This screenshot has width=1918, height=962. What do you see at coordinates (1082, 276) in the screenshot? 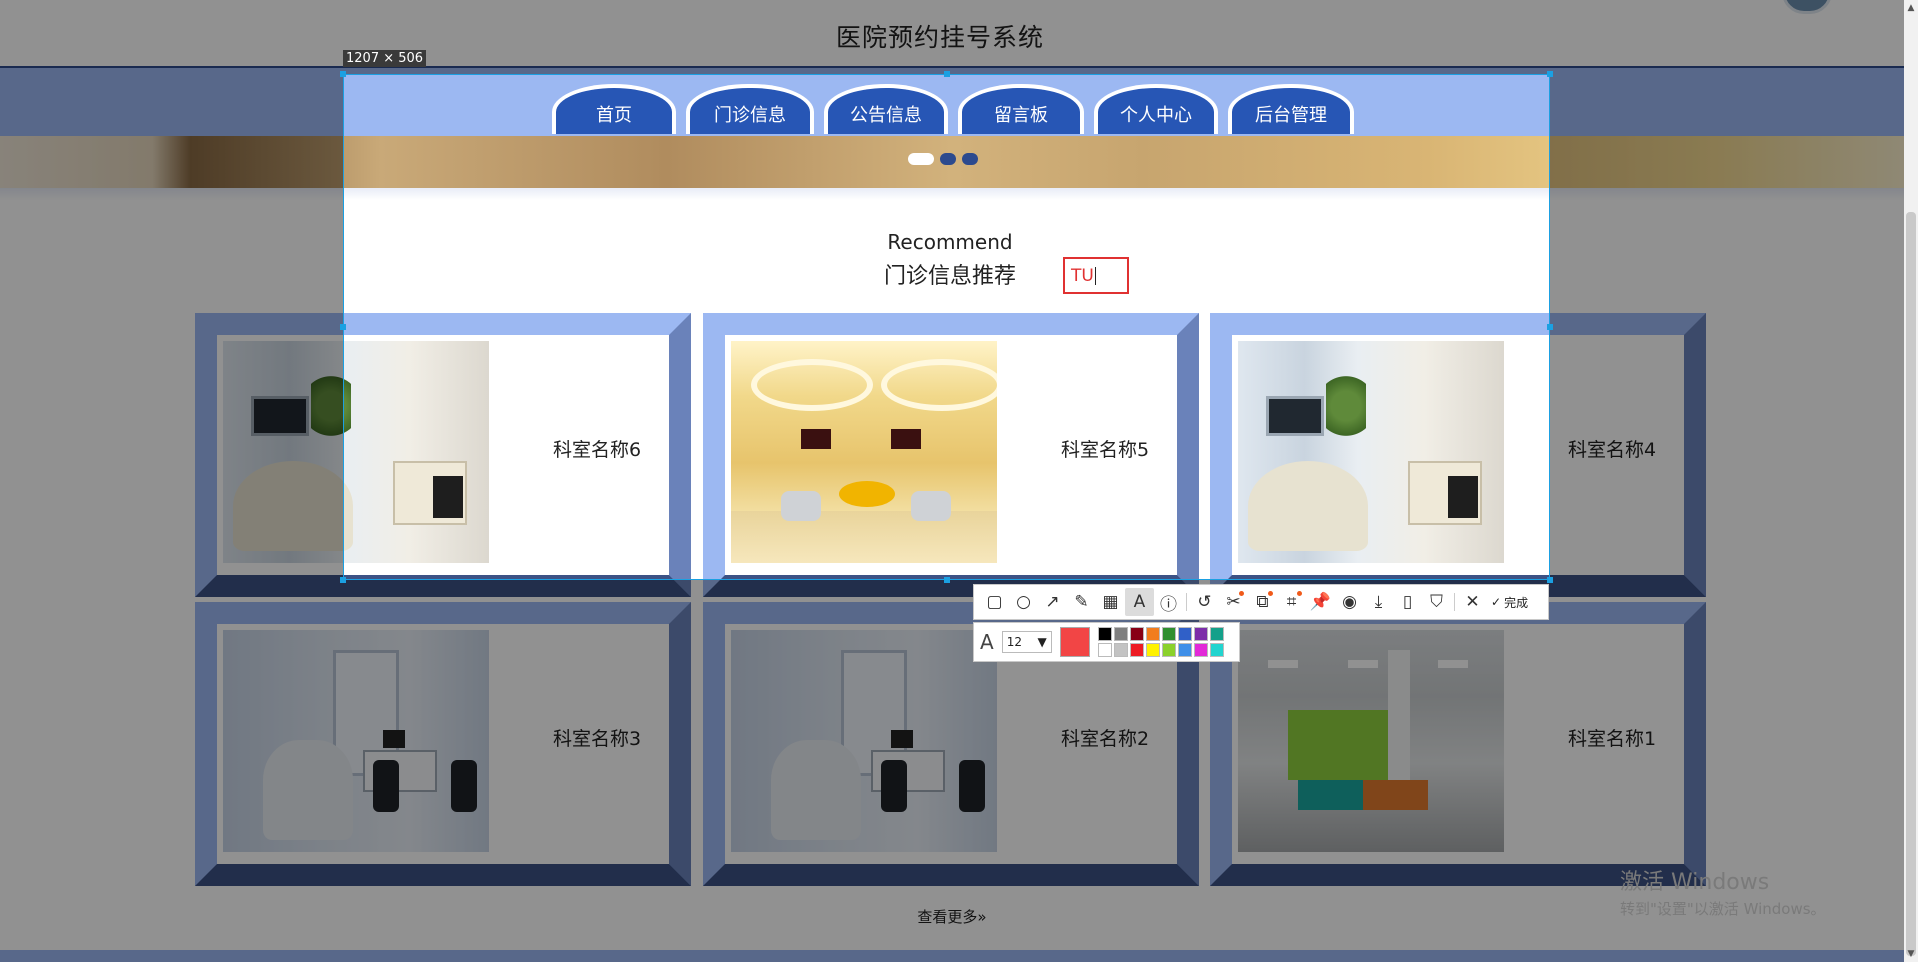
I see `annotation-text: TU` at bounding box center [1082, 276].